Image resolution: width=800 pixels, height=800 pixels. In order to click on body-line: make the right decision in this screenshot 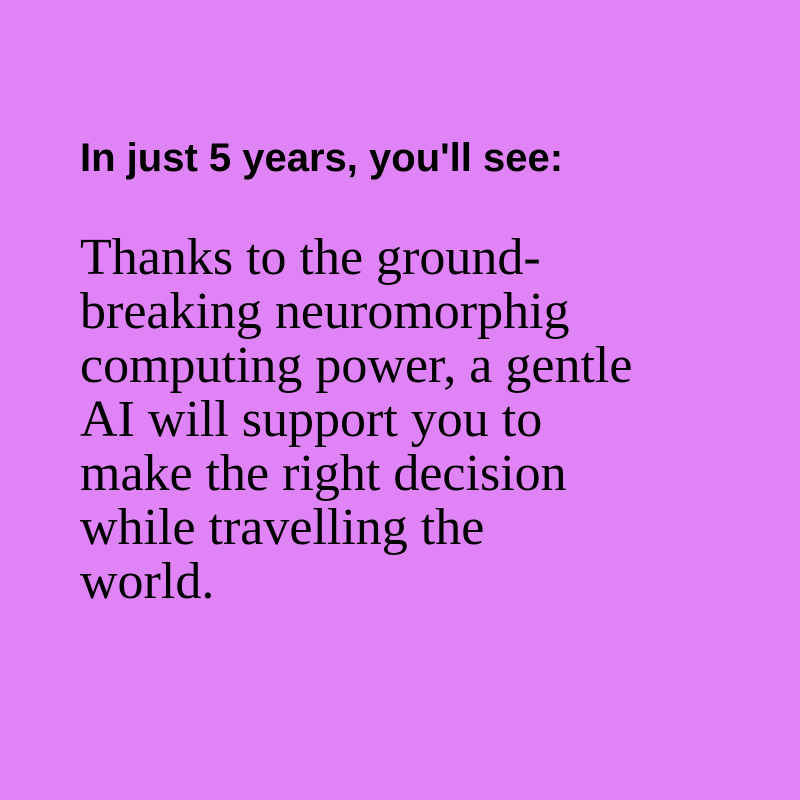, I will do `click(323, 473)`.